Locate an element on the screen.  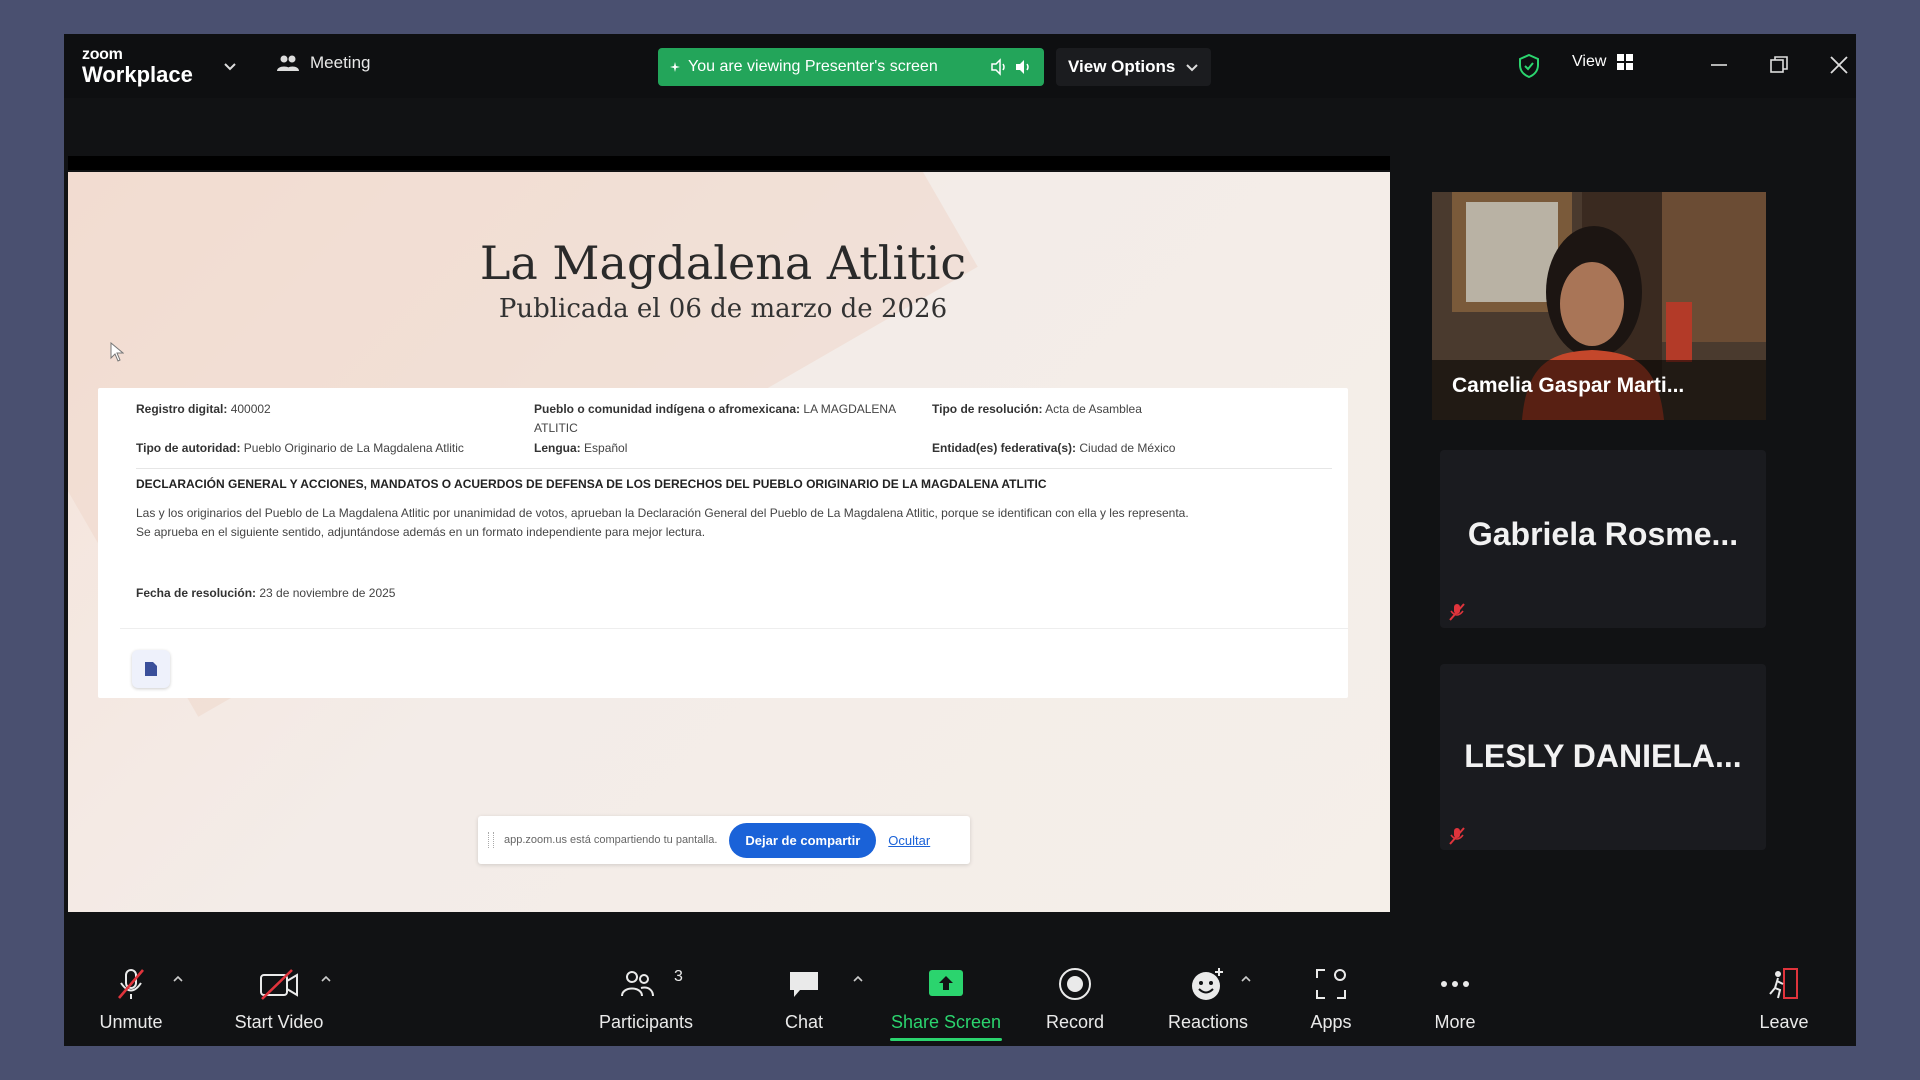
chat-button: Chat is located at coordinates (804, 996).